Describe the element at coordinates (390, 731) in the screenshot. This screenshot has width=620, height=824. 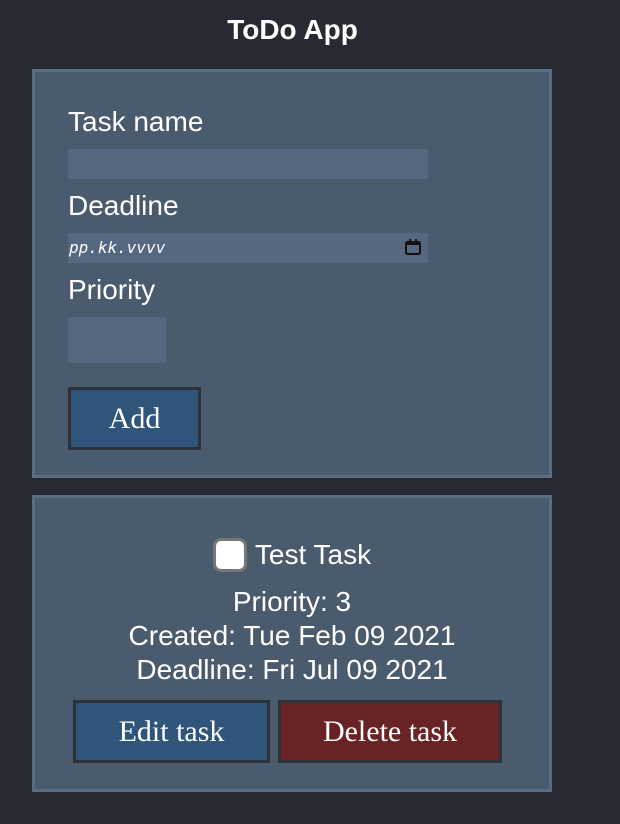
I see `delete-task-button: Delete task` at that location.